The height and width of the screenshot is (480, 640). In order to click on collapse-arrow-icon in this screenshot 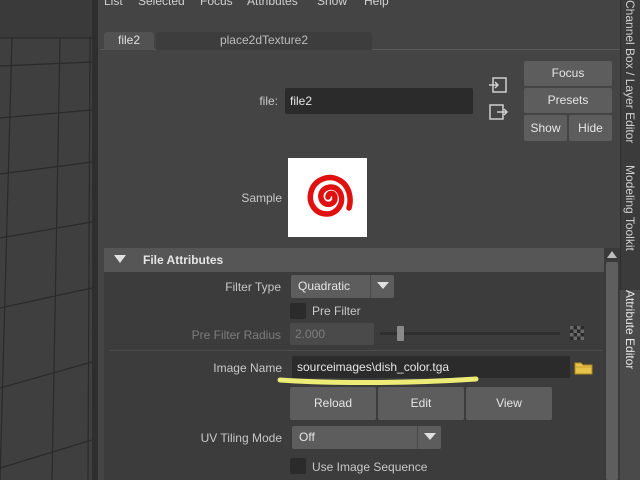, I will do `click(120, 259)`.